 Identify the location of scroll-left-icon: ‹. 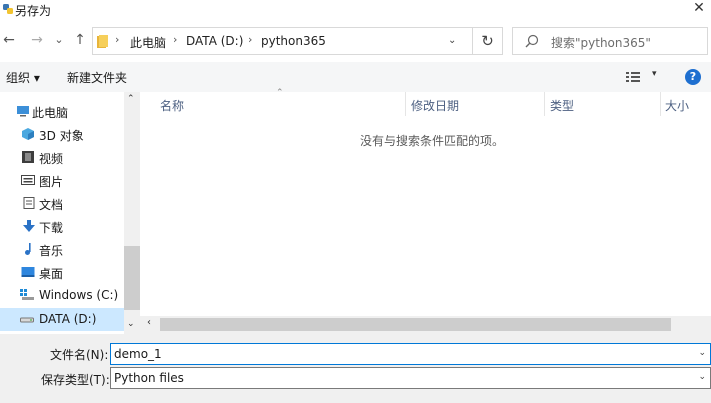
(149, 322).